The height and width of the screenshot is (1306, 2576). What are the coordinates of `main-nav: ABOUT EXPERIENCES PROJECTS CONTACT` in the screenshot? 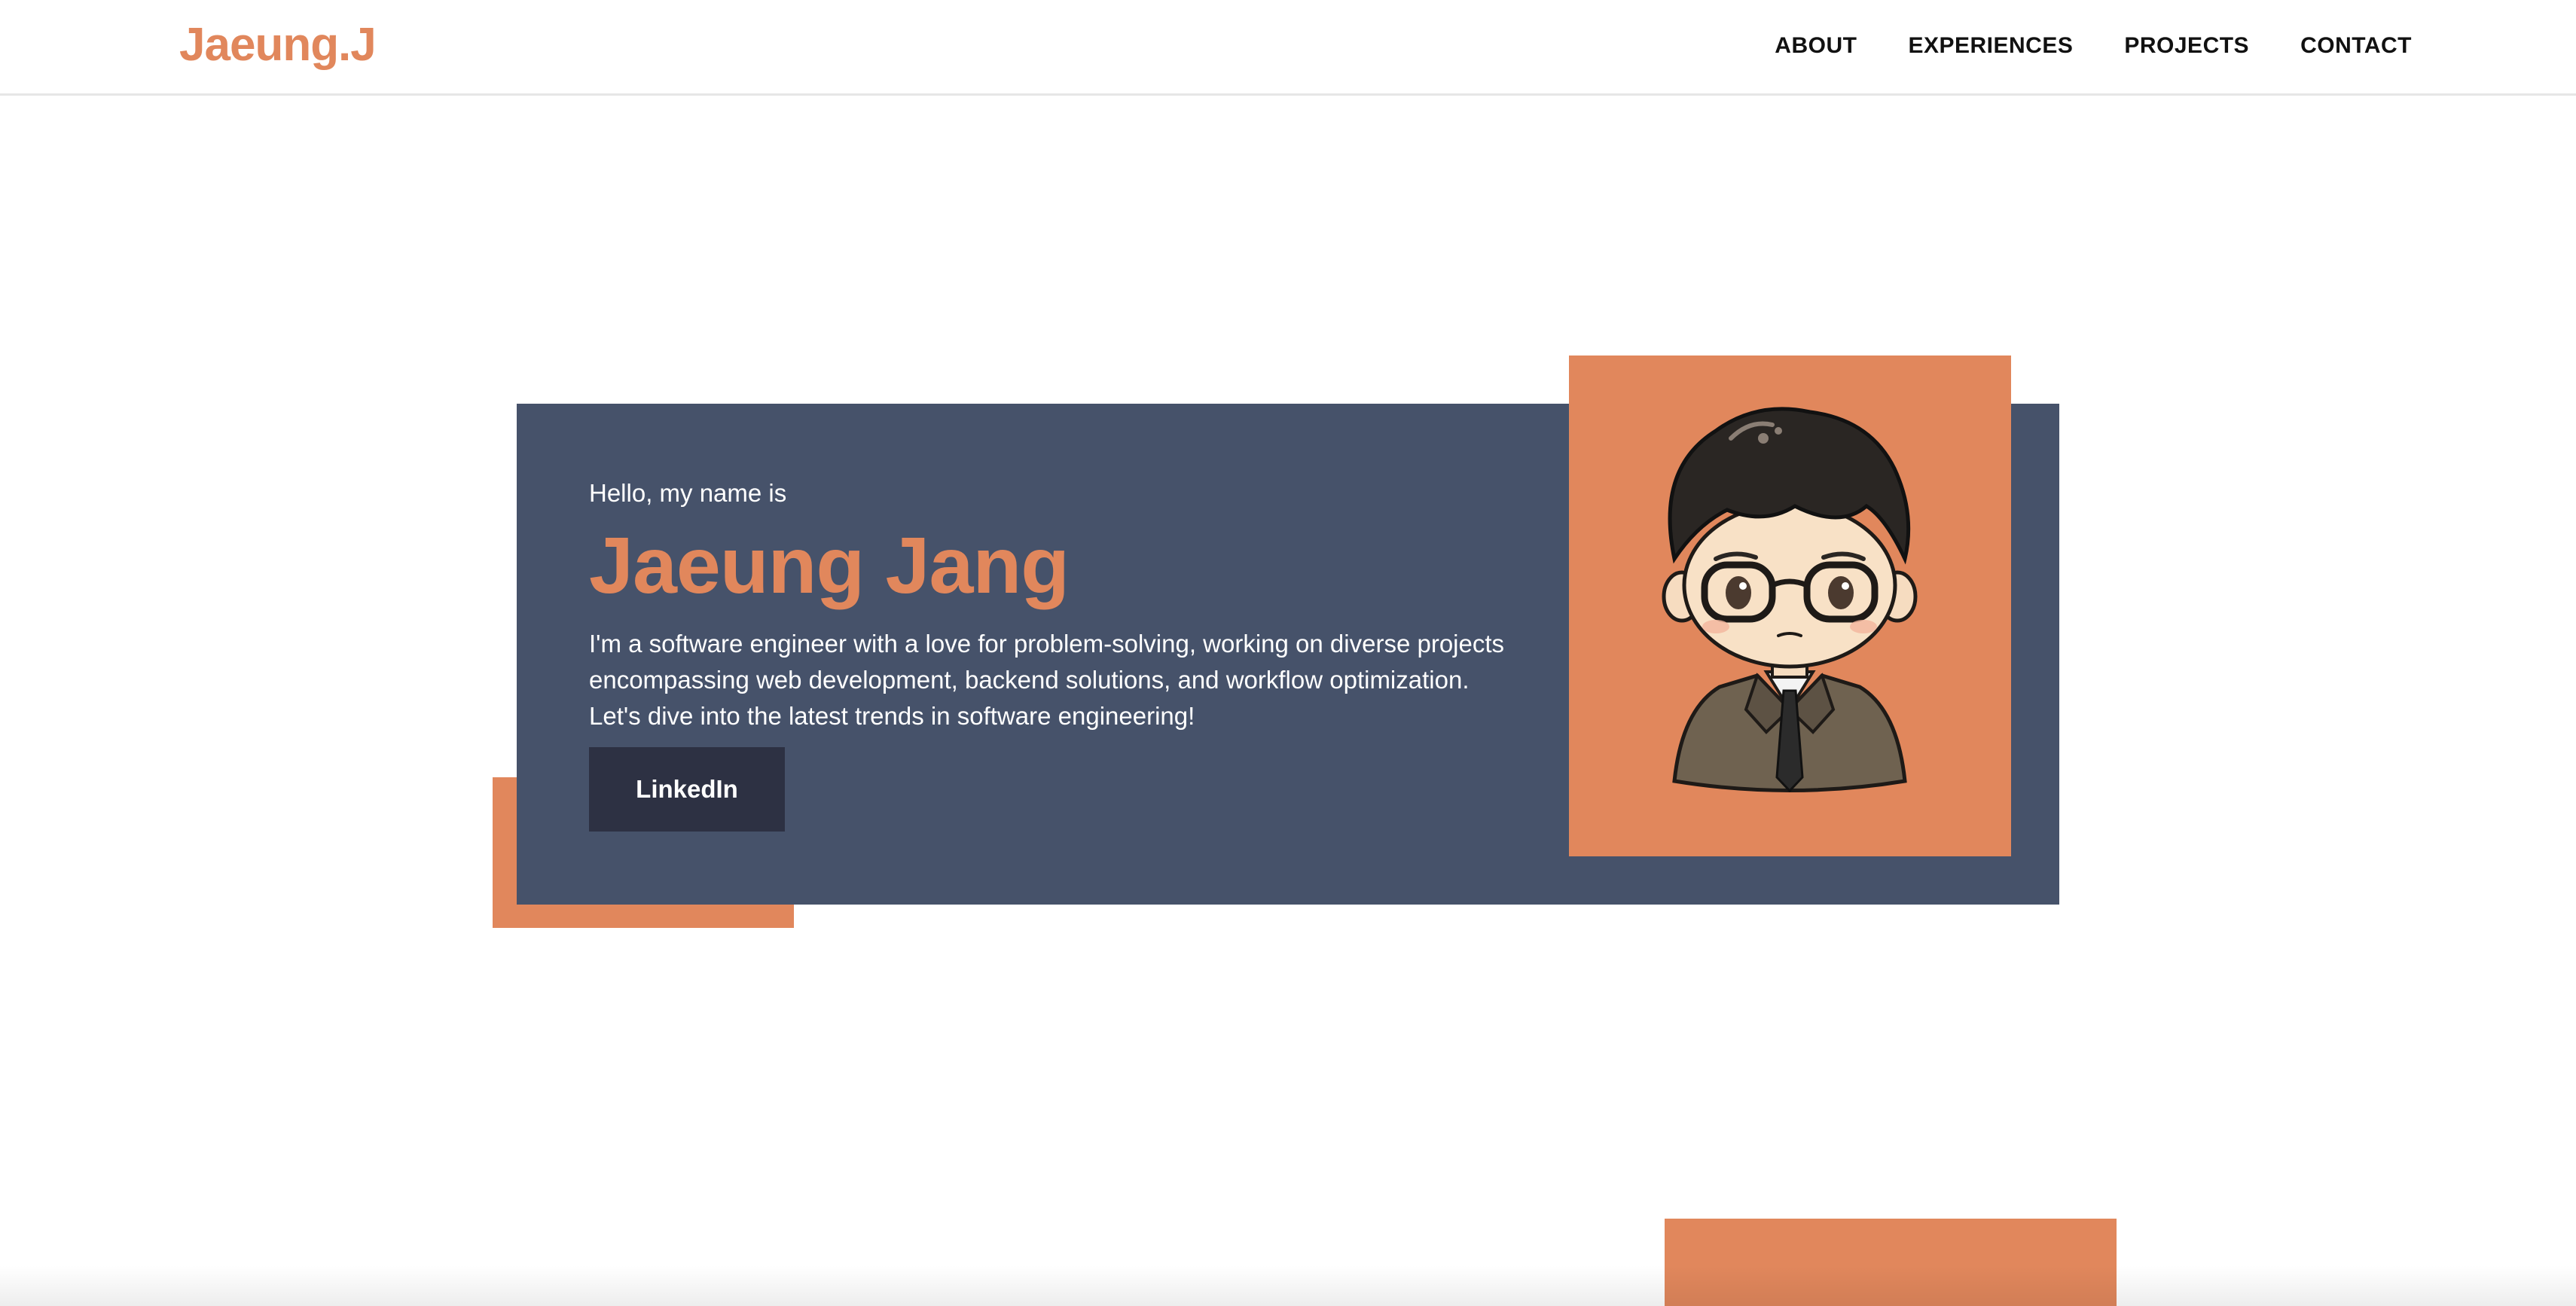 It's located at (2093, 46).